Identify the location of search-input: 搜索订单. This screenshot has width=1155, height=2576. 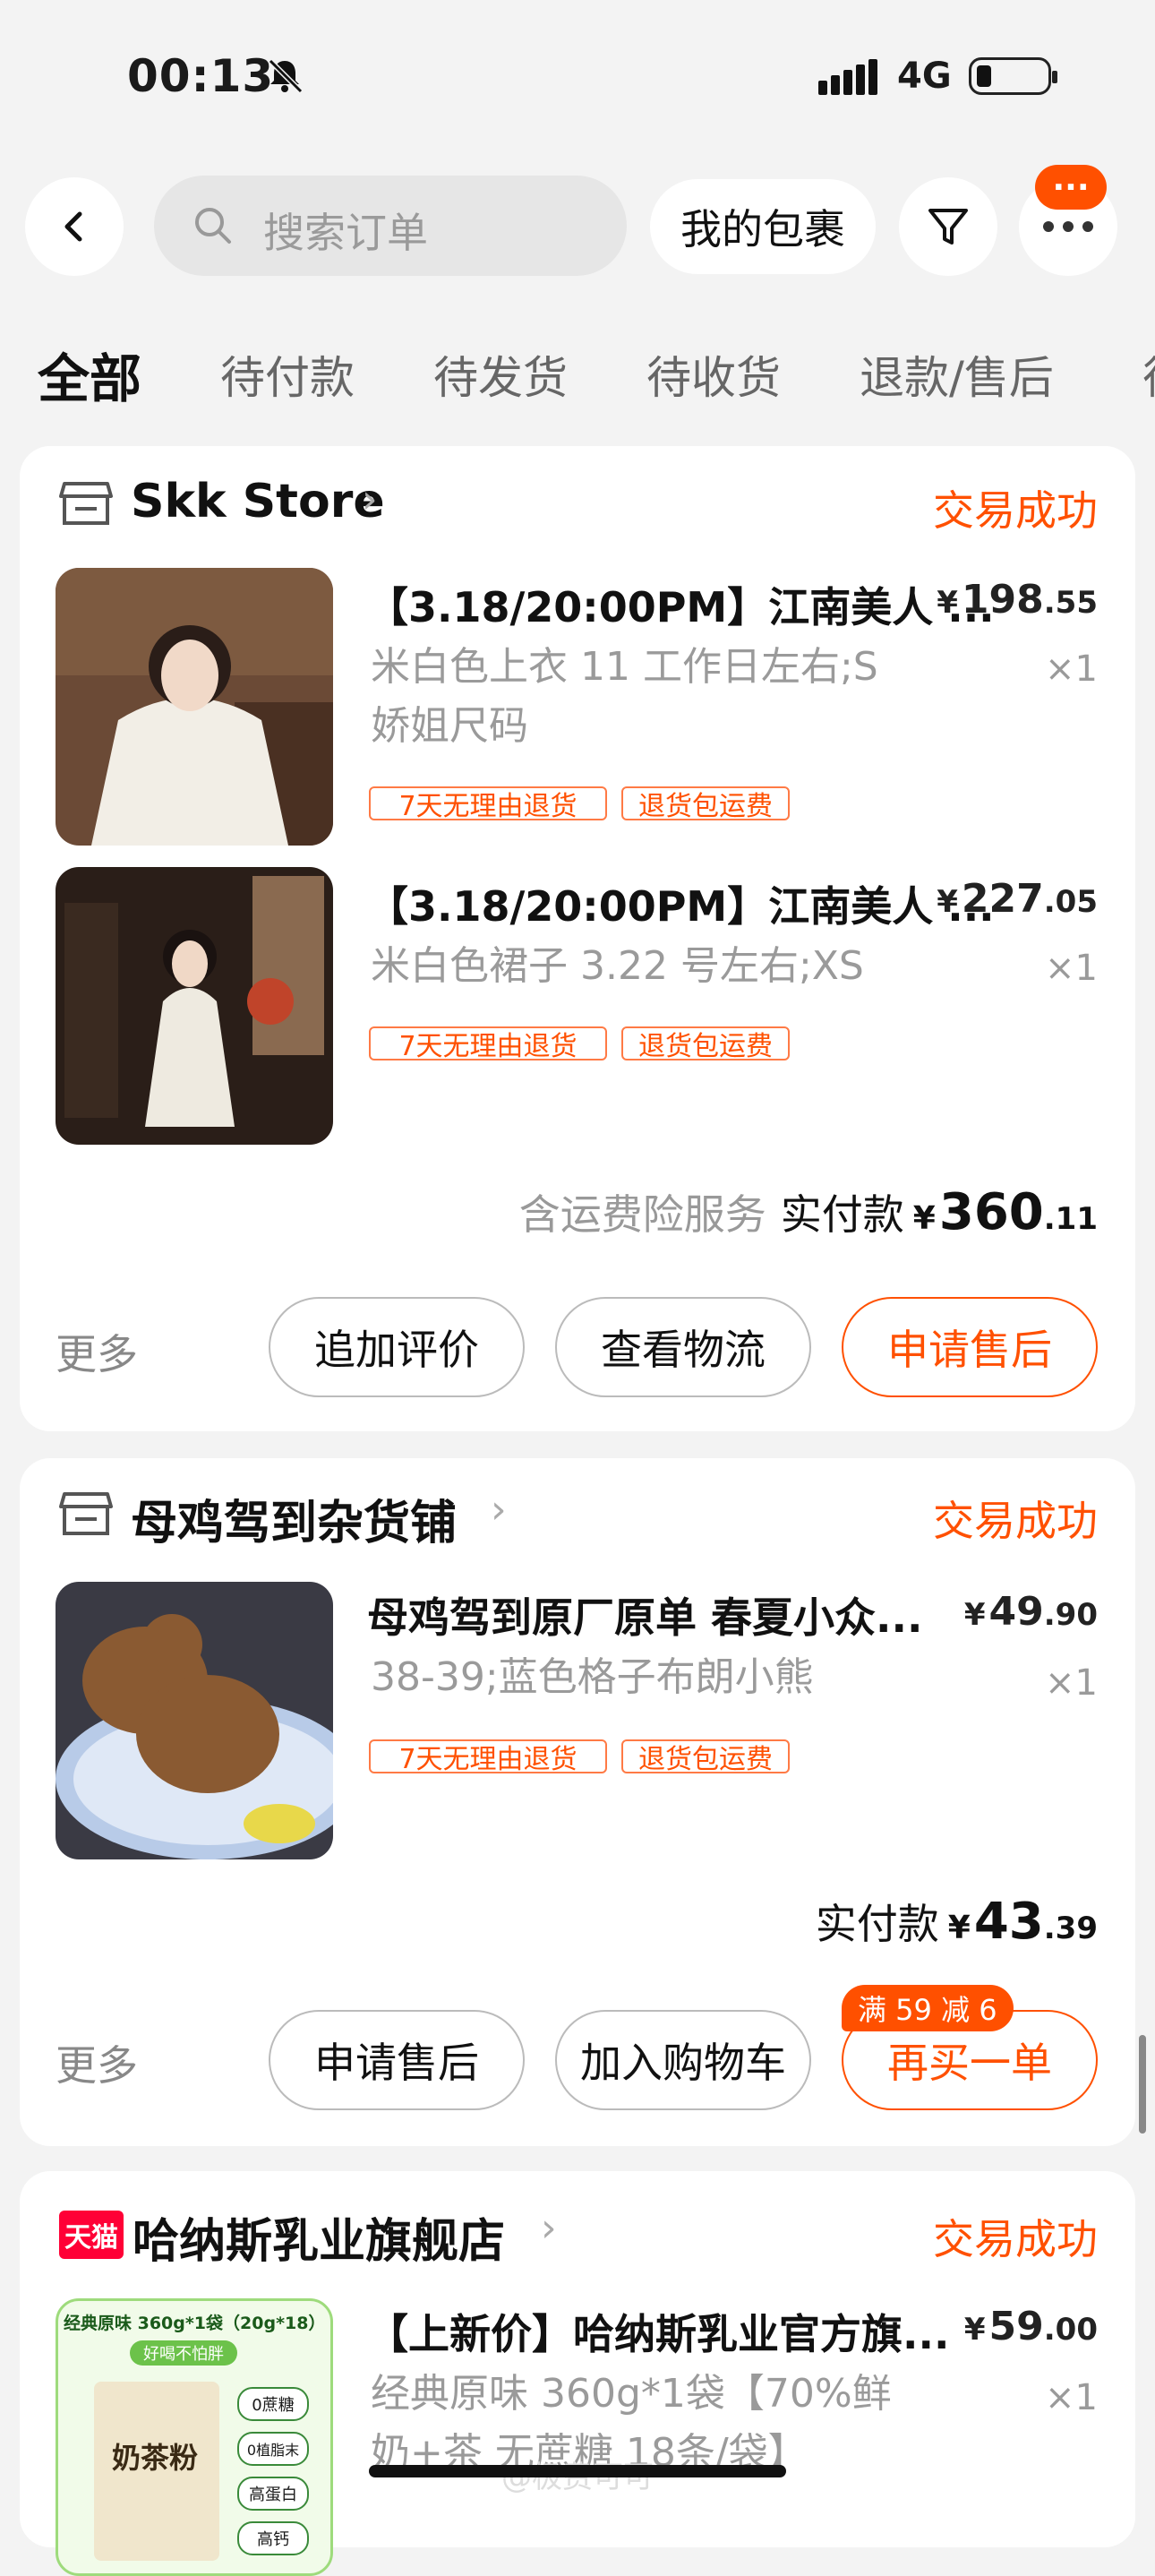
(390, 226).